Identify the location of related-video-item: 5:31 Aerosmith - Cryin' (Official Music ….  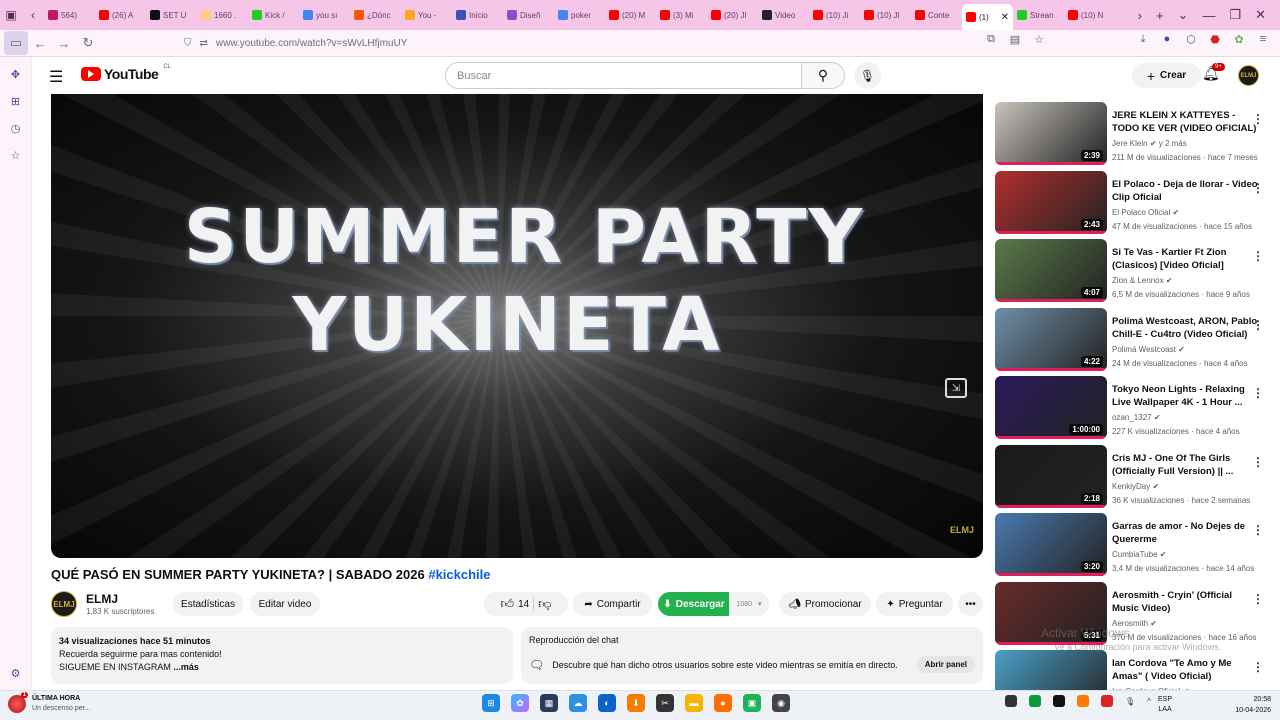
(1137, 613).